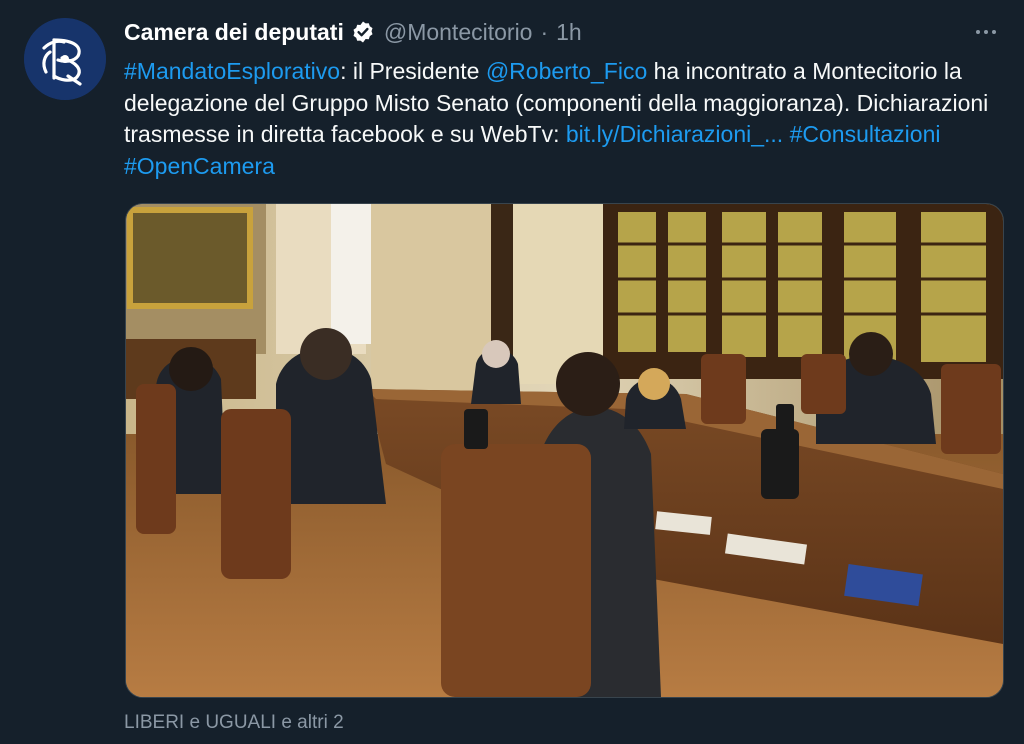  I want to click on tweet-header: Camera dei deputati @Montecitorio · 1h, so click(353, 32).